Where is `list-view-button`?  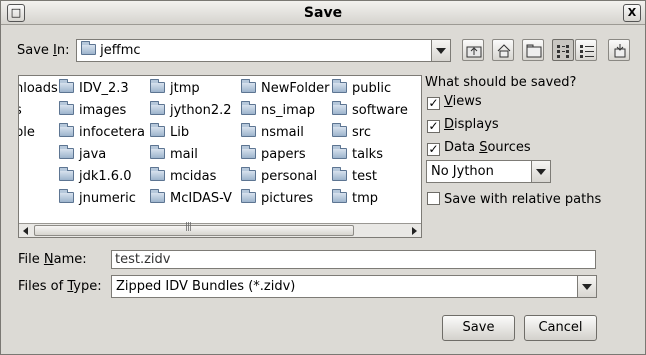
list-view-button is located at coordinates (563, 50).